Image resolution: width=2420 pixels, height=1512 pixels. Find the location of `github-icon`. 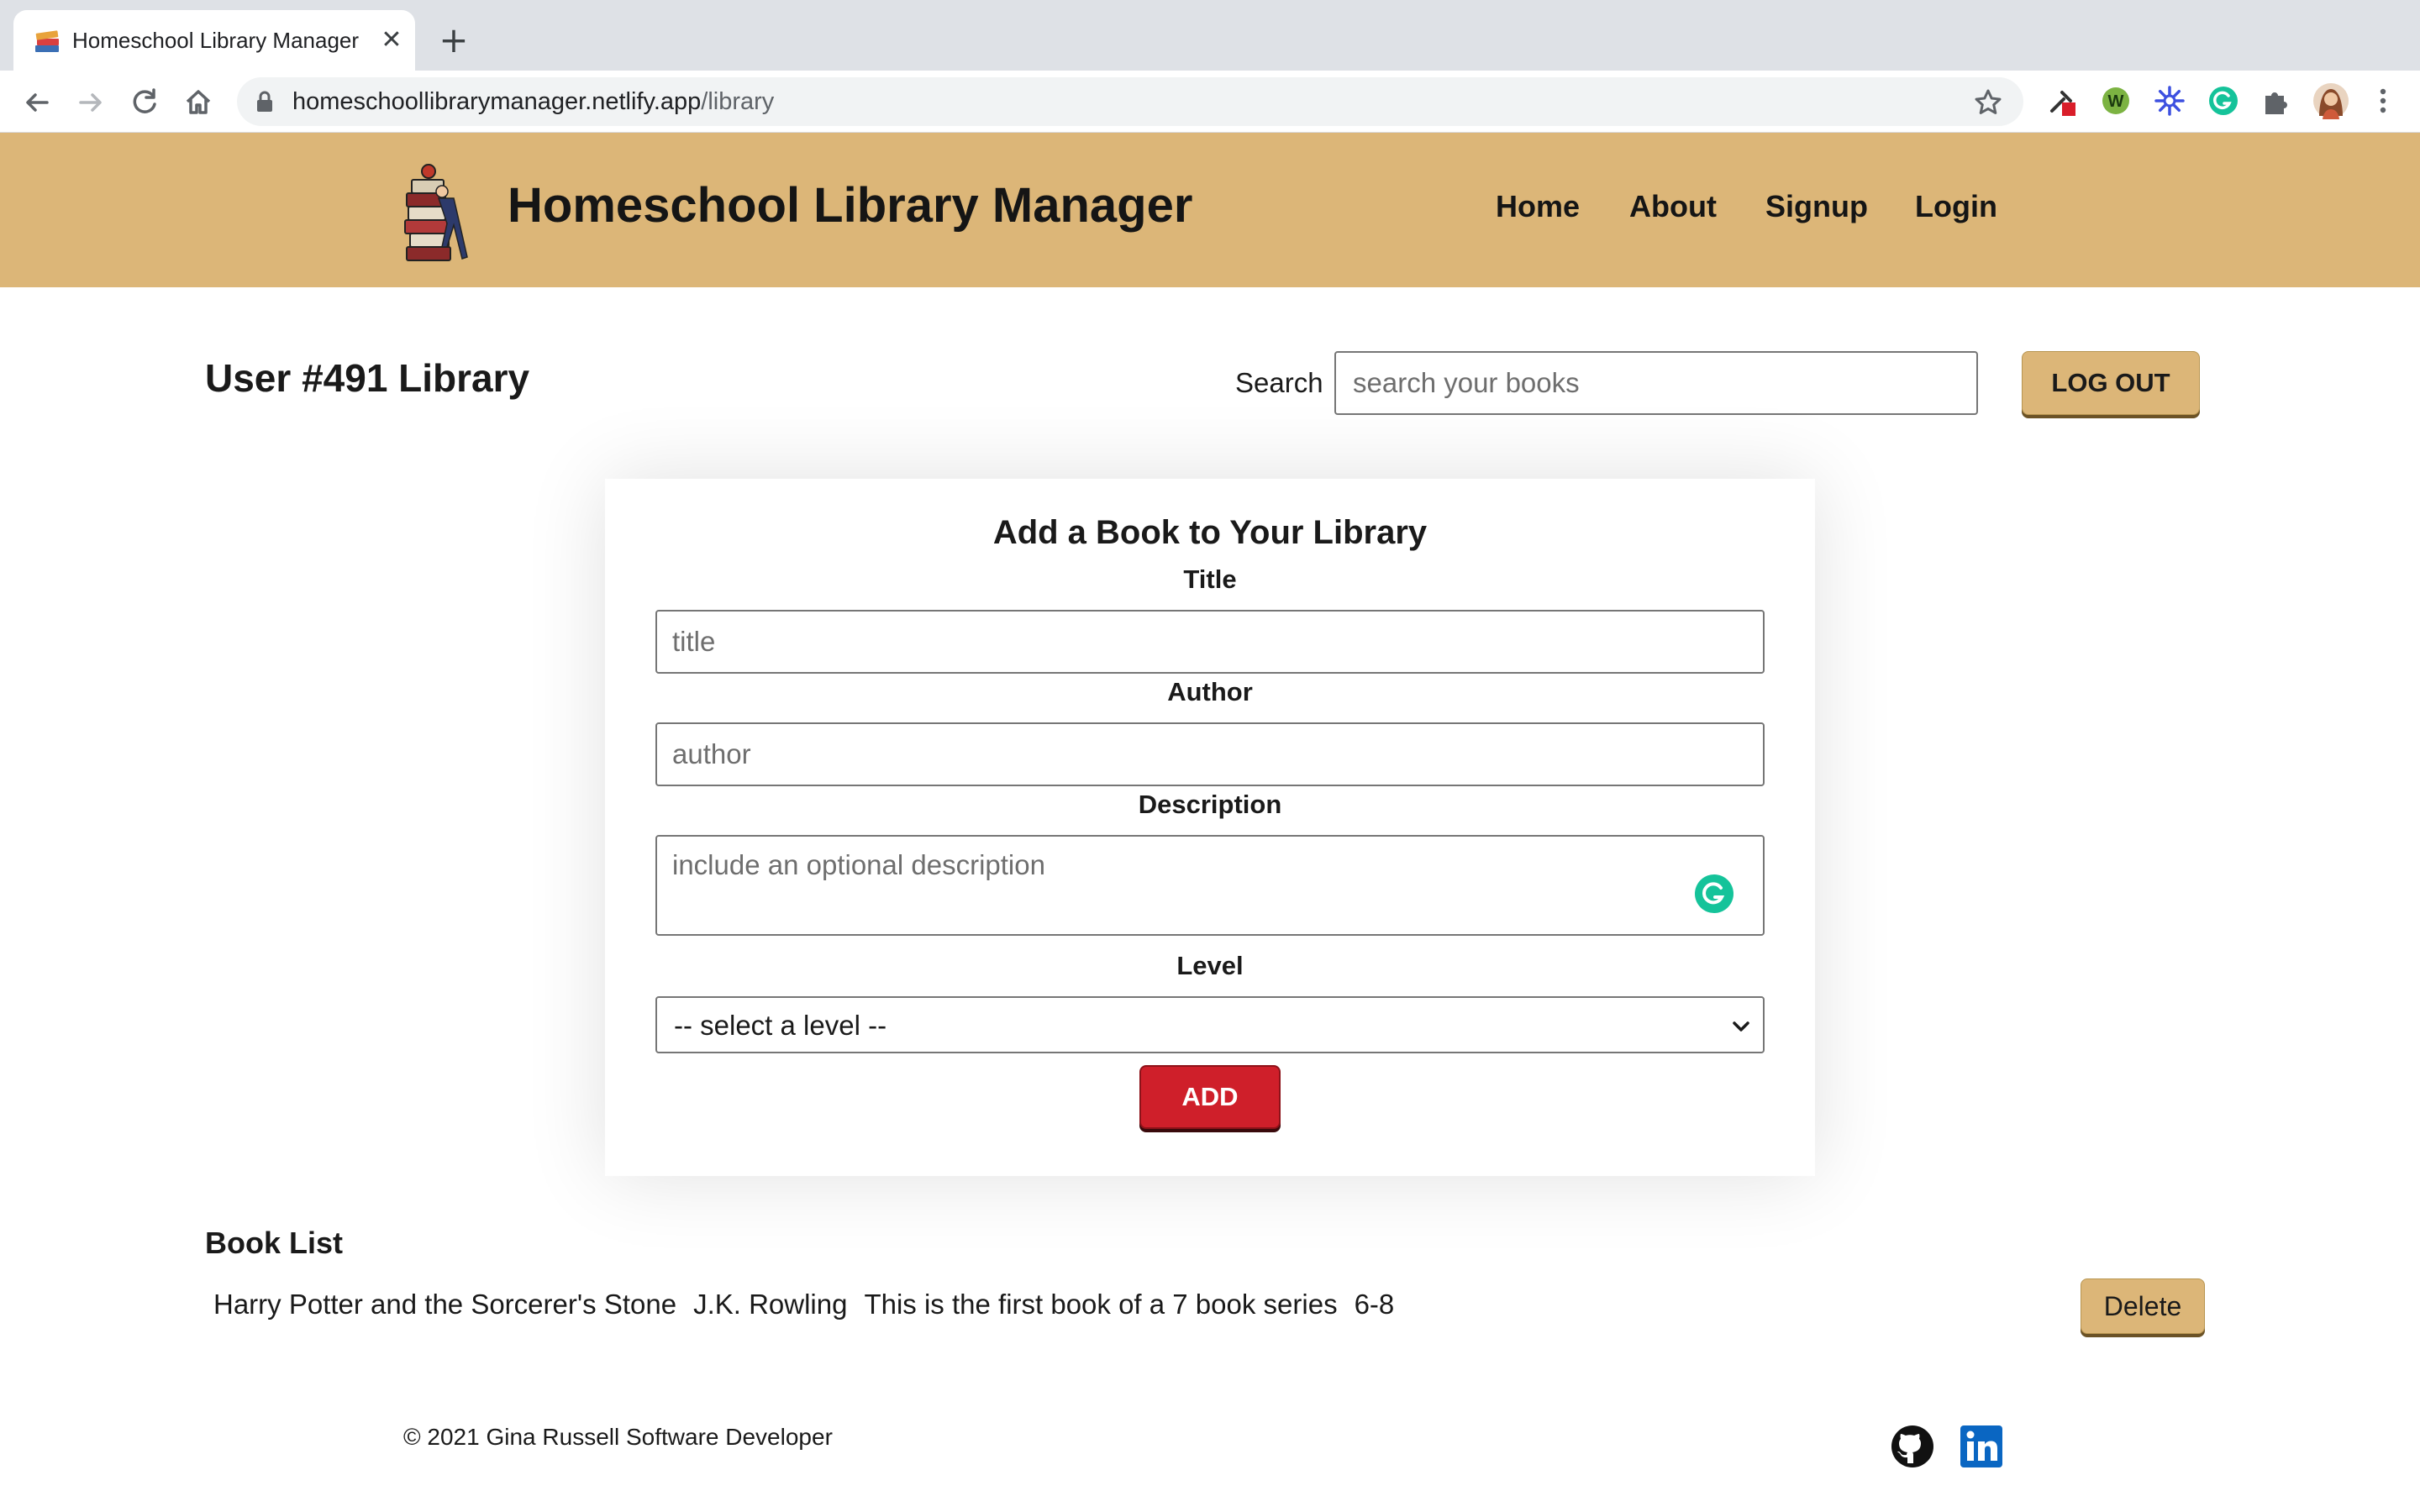

github-icon is located at coordinates (1913, 1446).